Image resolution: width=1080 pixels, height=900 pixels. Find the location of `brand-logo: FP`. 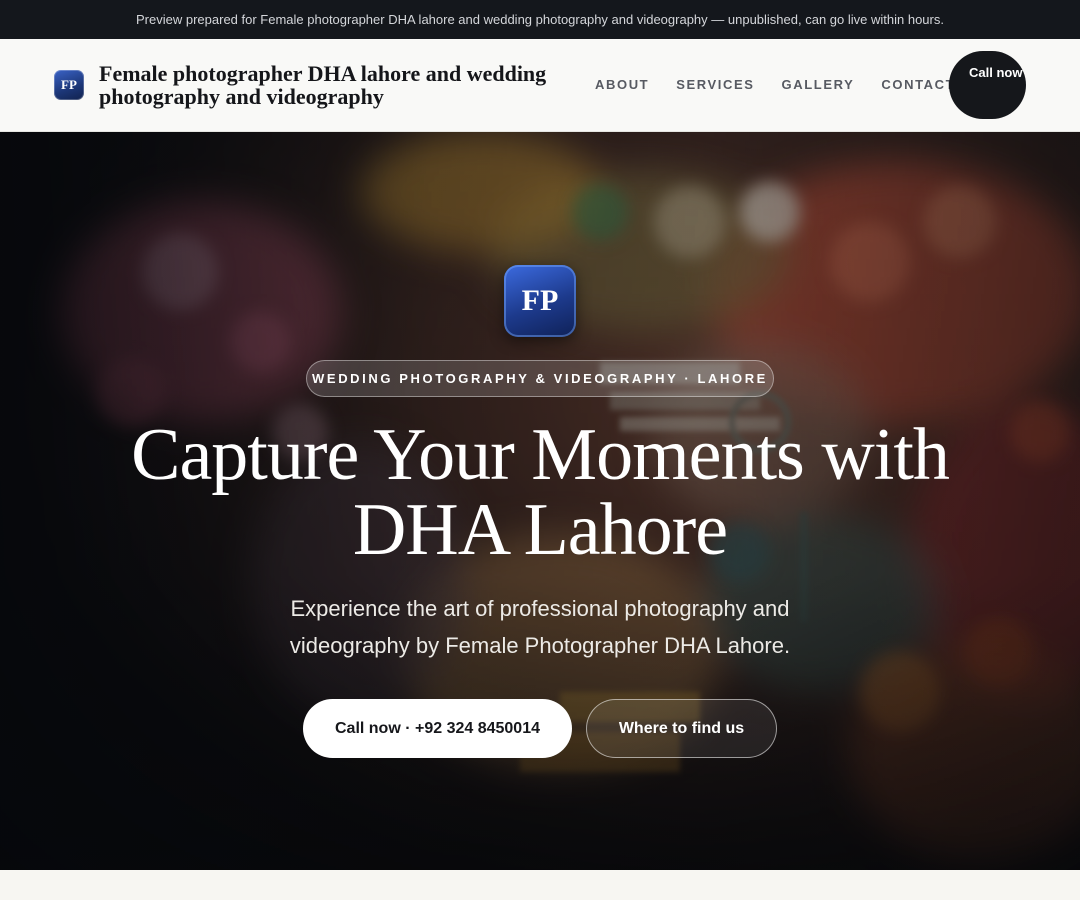

brand-logo: FP is located at coordinates (69, 85).